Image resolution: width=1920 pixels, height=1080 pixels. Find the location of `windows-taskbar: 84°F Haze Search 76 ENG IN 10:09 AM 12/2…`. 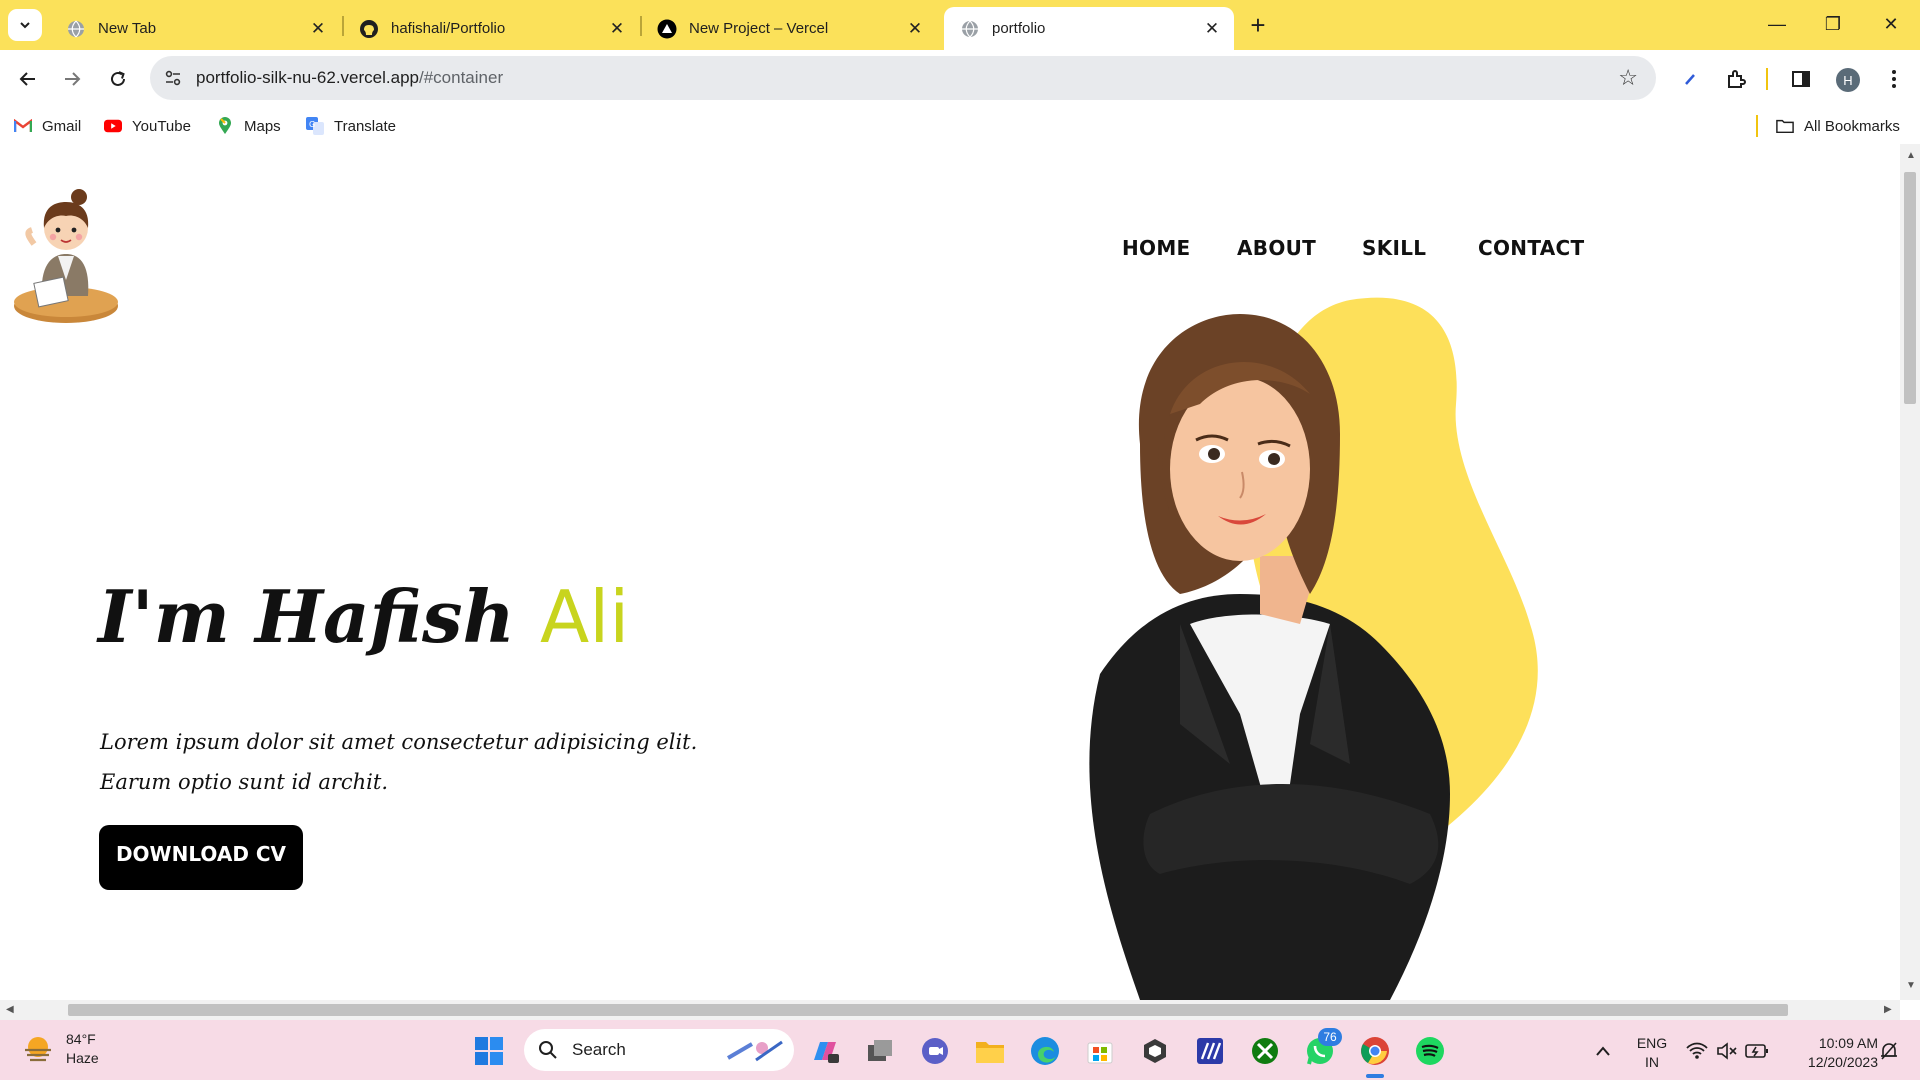

windows-taskbar: 84°F Haze Search 76 ENG IN 10:09 AM 12/2… is located at coordinates (960, 1050).